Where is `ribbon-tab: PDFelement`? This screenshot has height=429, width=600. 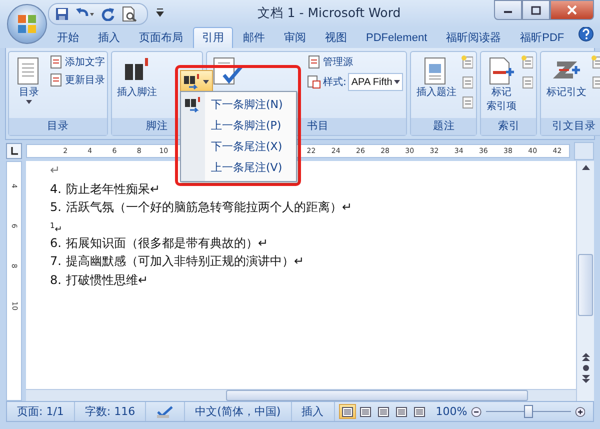
ribbon-tab: PDFelement is located at coordinates (396, 37).